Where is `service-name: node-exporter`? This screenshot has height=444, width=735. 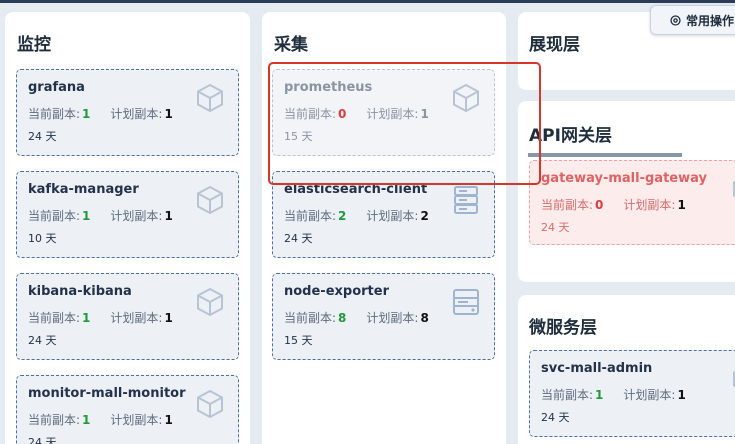
service-name: node-exporter is located at coordinates (336, 291).